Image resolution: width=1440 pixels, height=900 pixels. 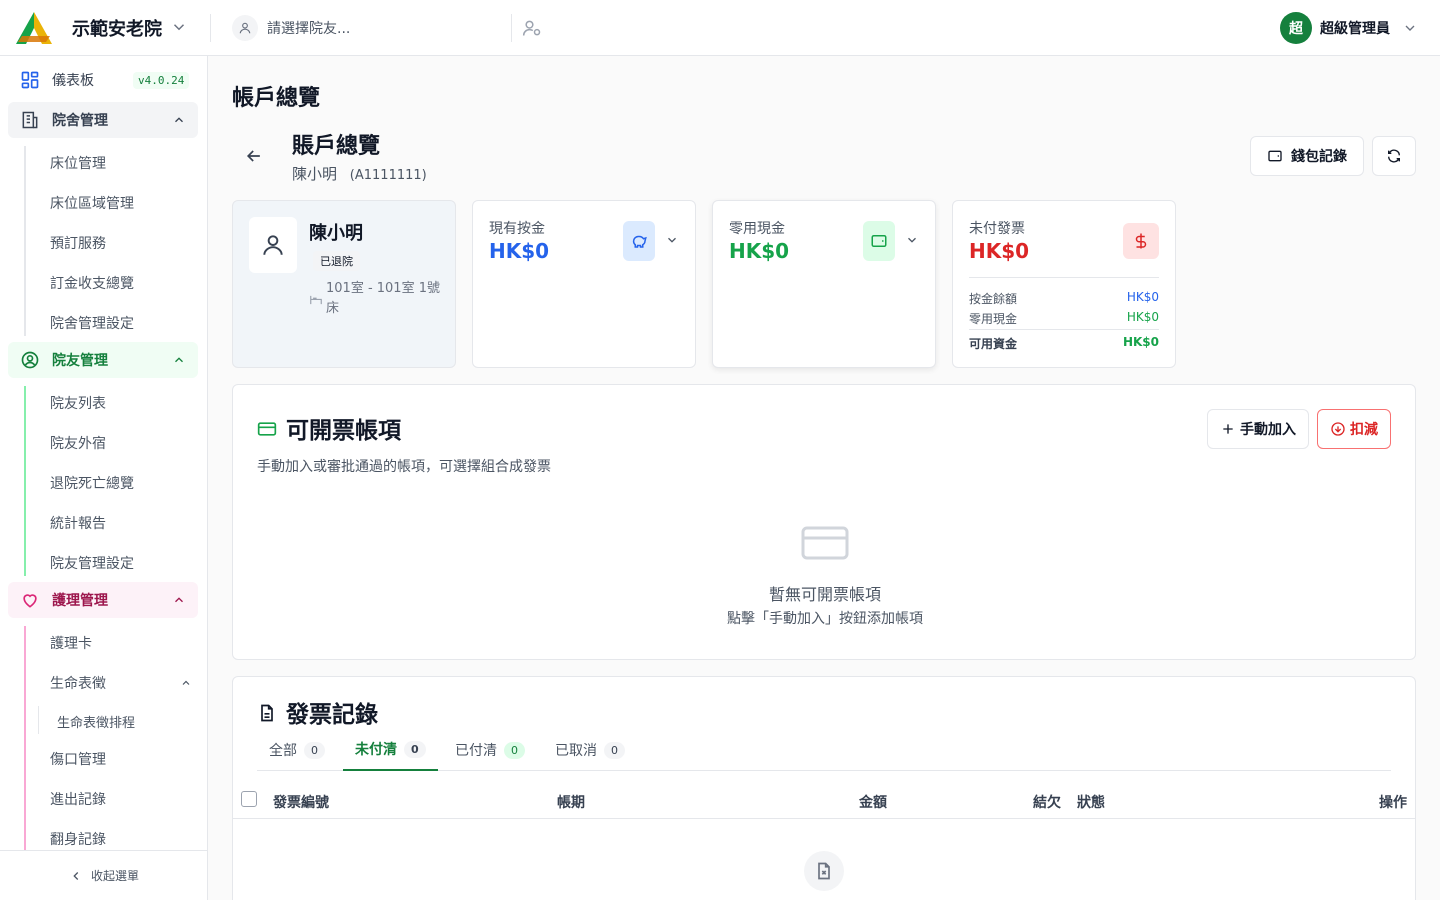 I want to click on dashboard-icon, so click(x=30, y=80).